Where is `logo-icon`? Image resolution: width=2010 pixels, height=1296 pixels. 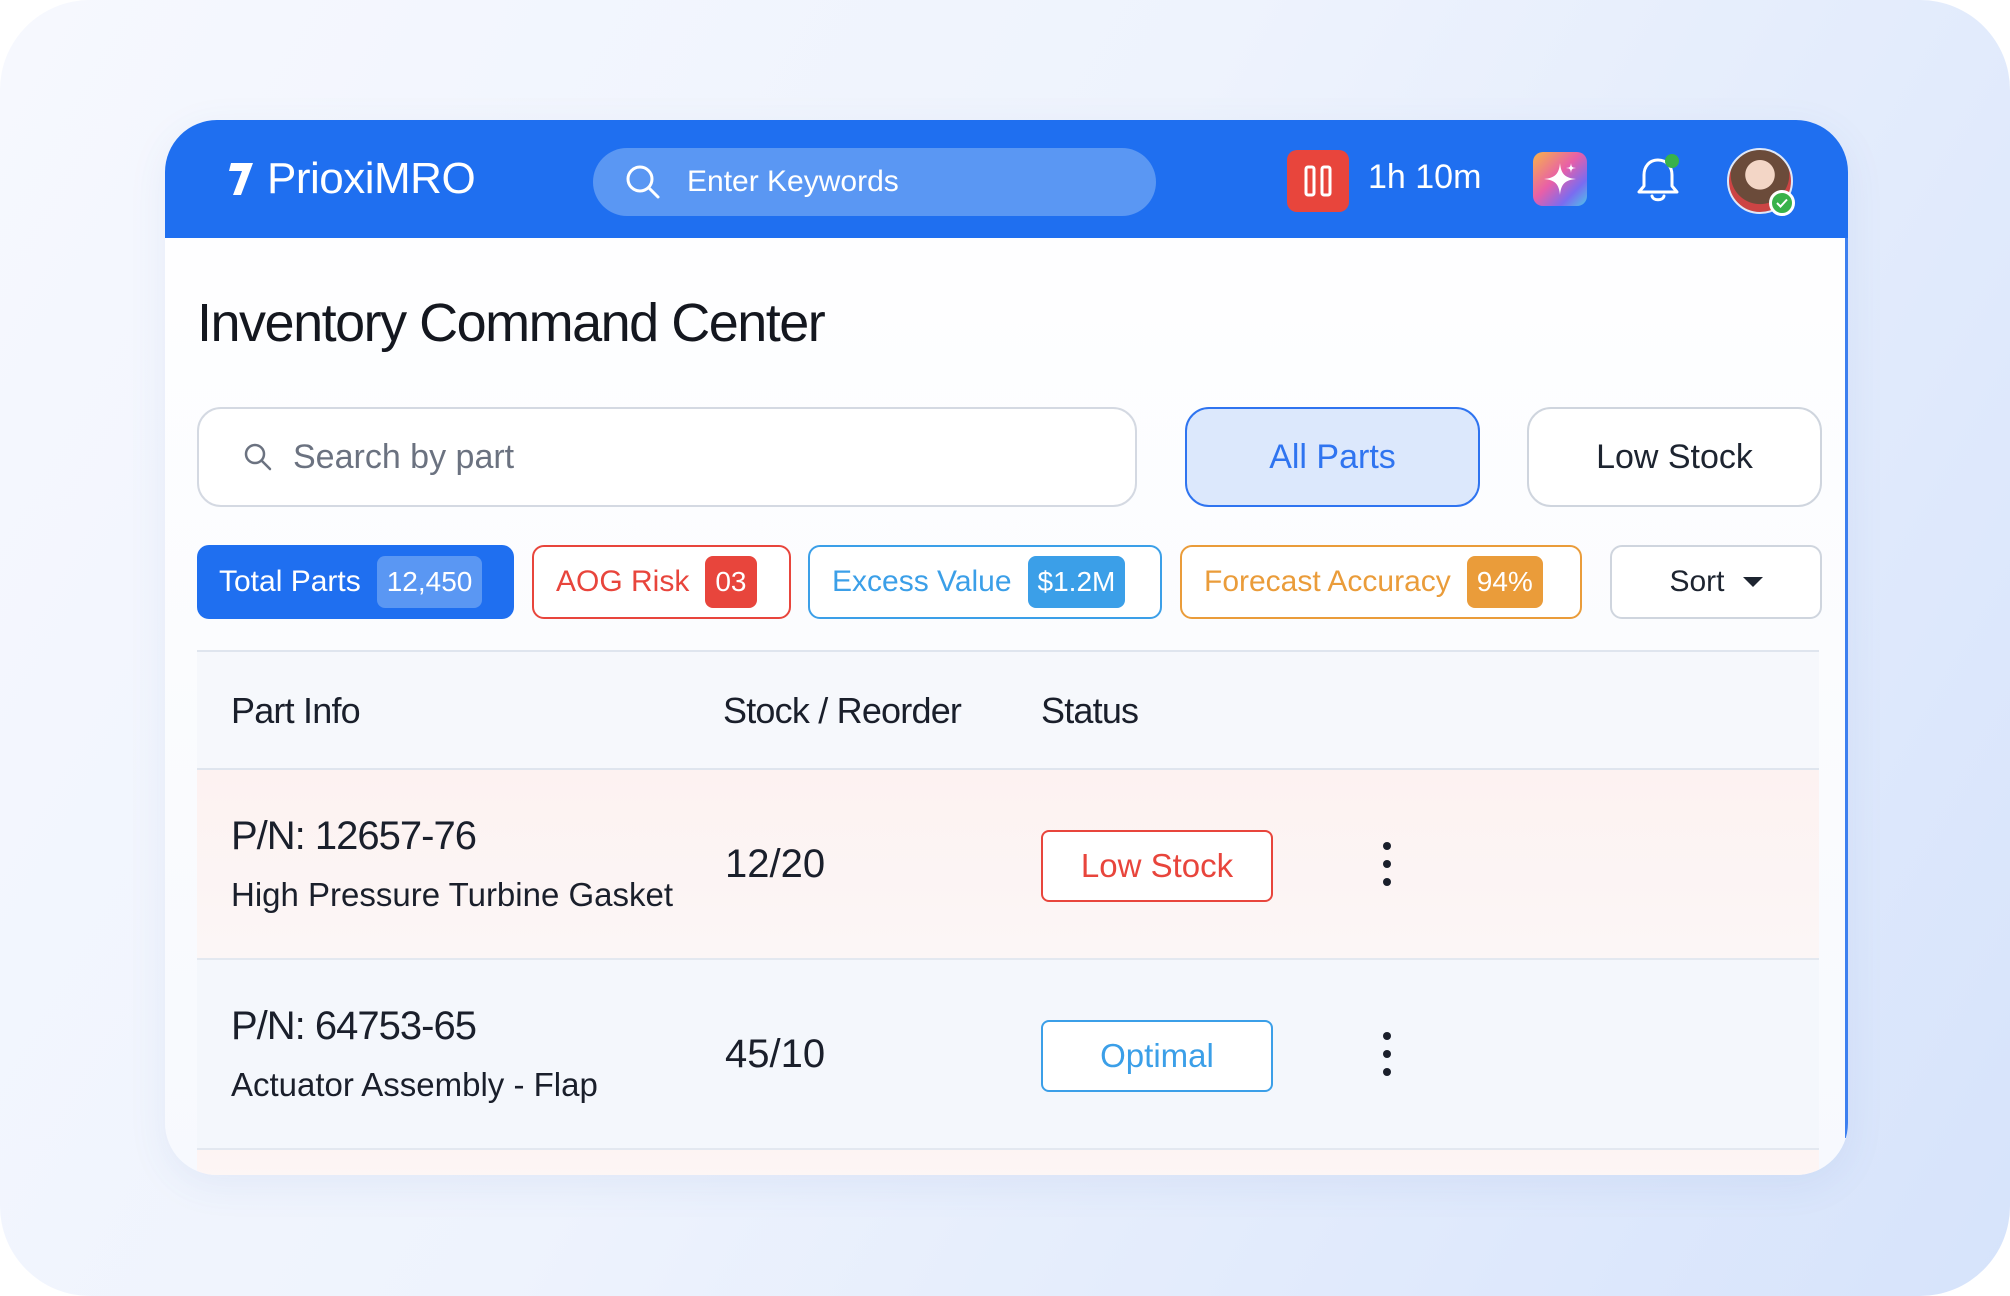 logo-icon is located at coordinates (241, 179).